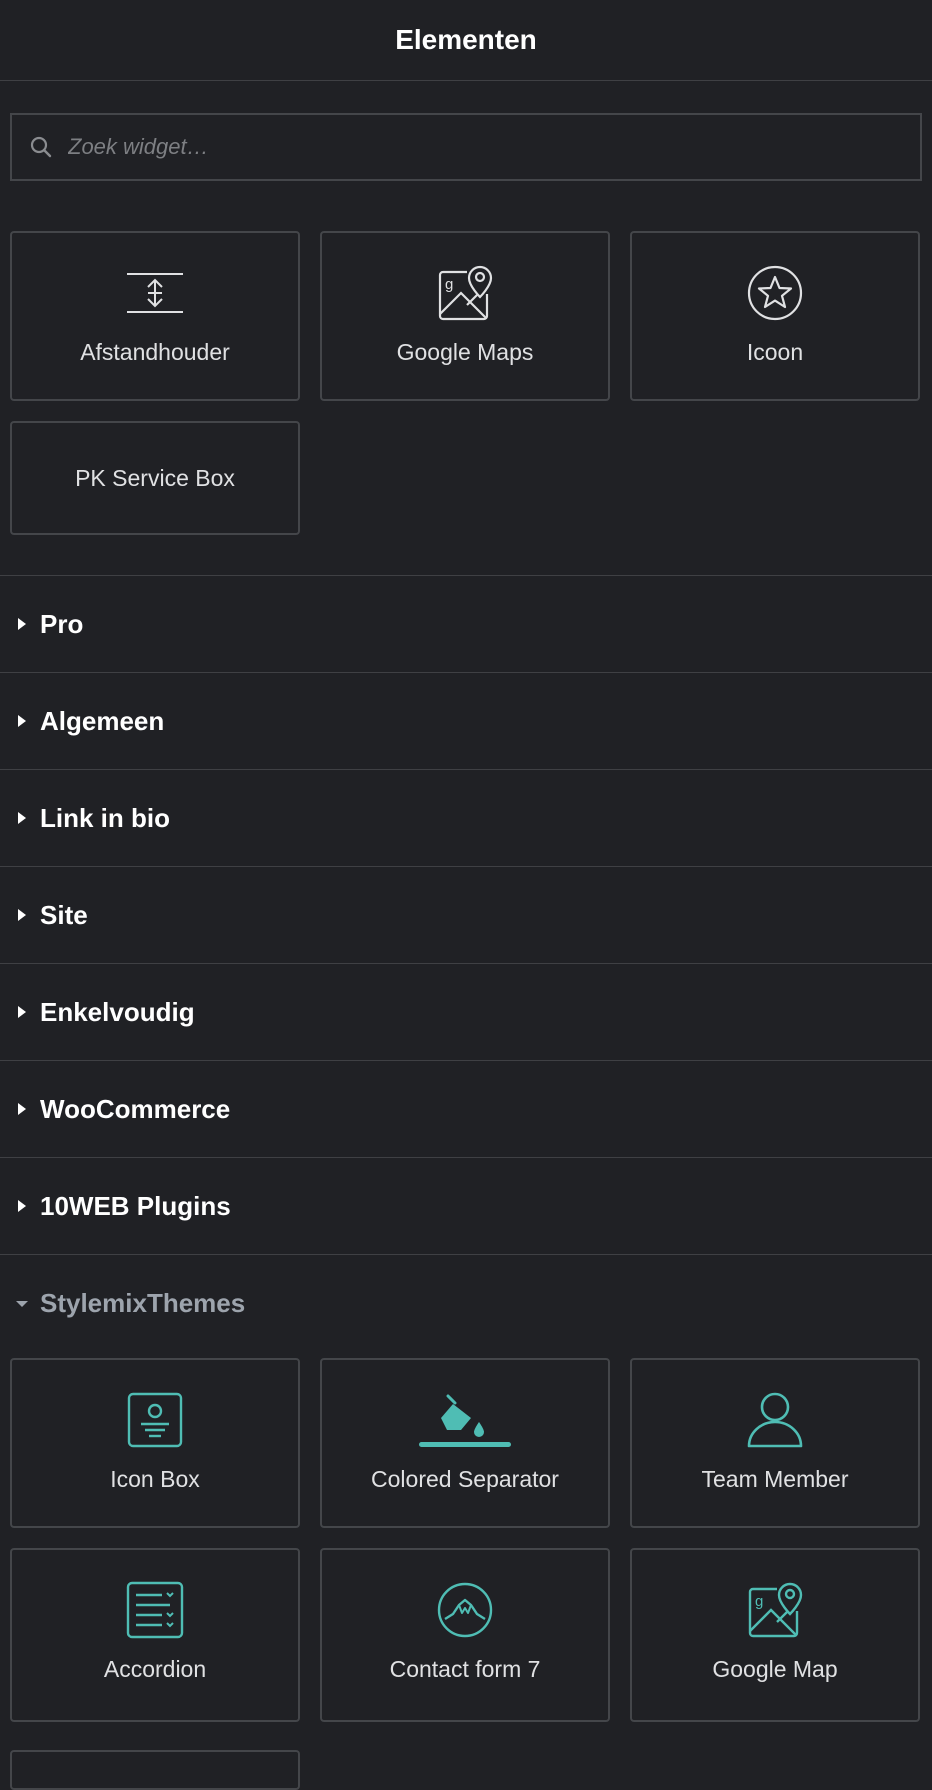 The height and width of the screenshot is (1790, 932). What do you see at coordinates (135, 1205) in the screenshot?
I see `category-label: 10WEB Plugins` at bounding box center [135, 1205].